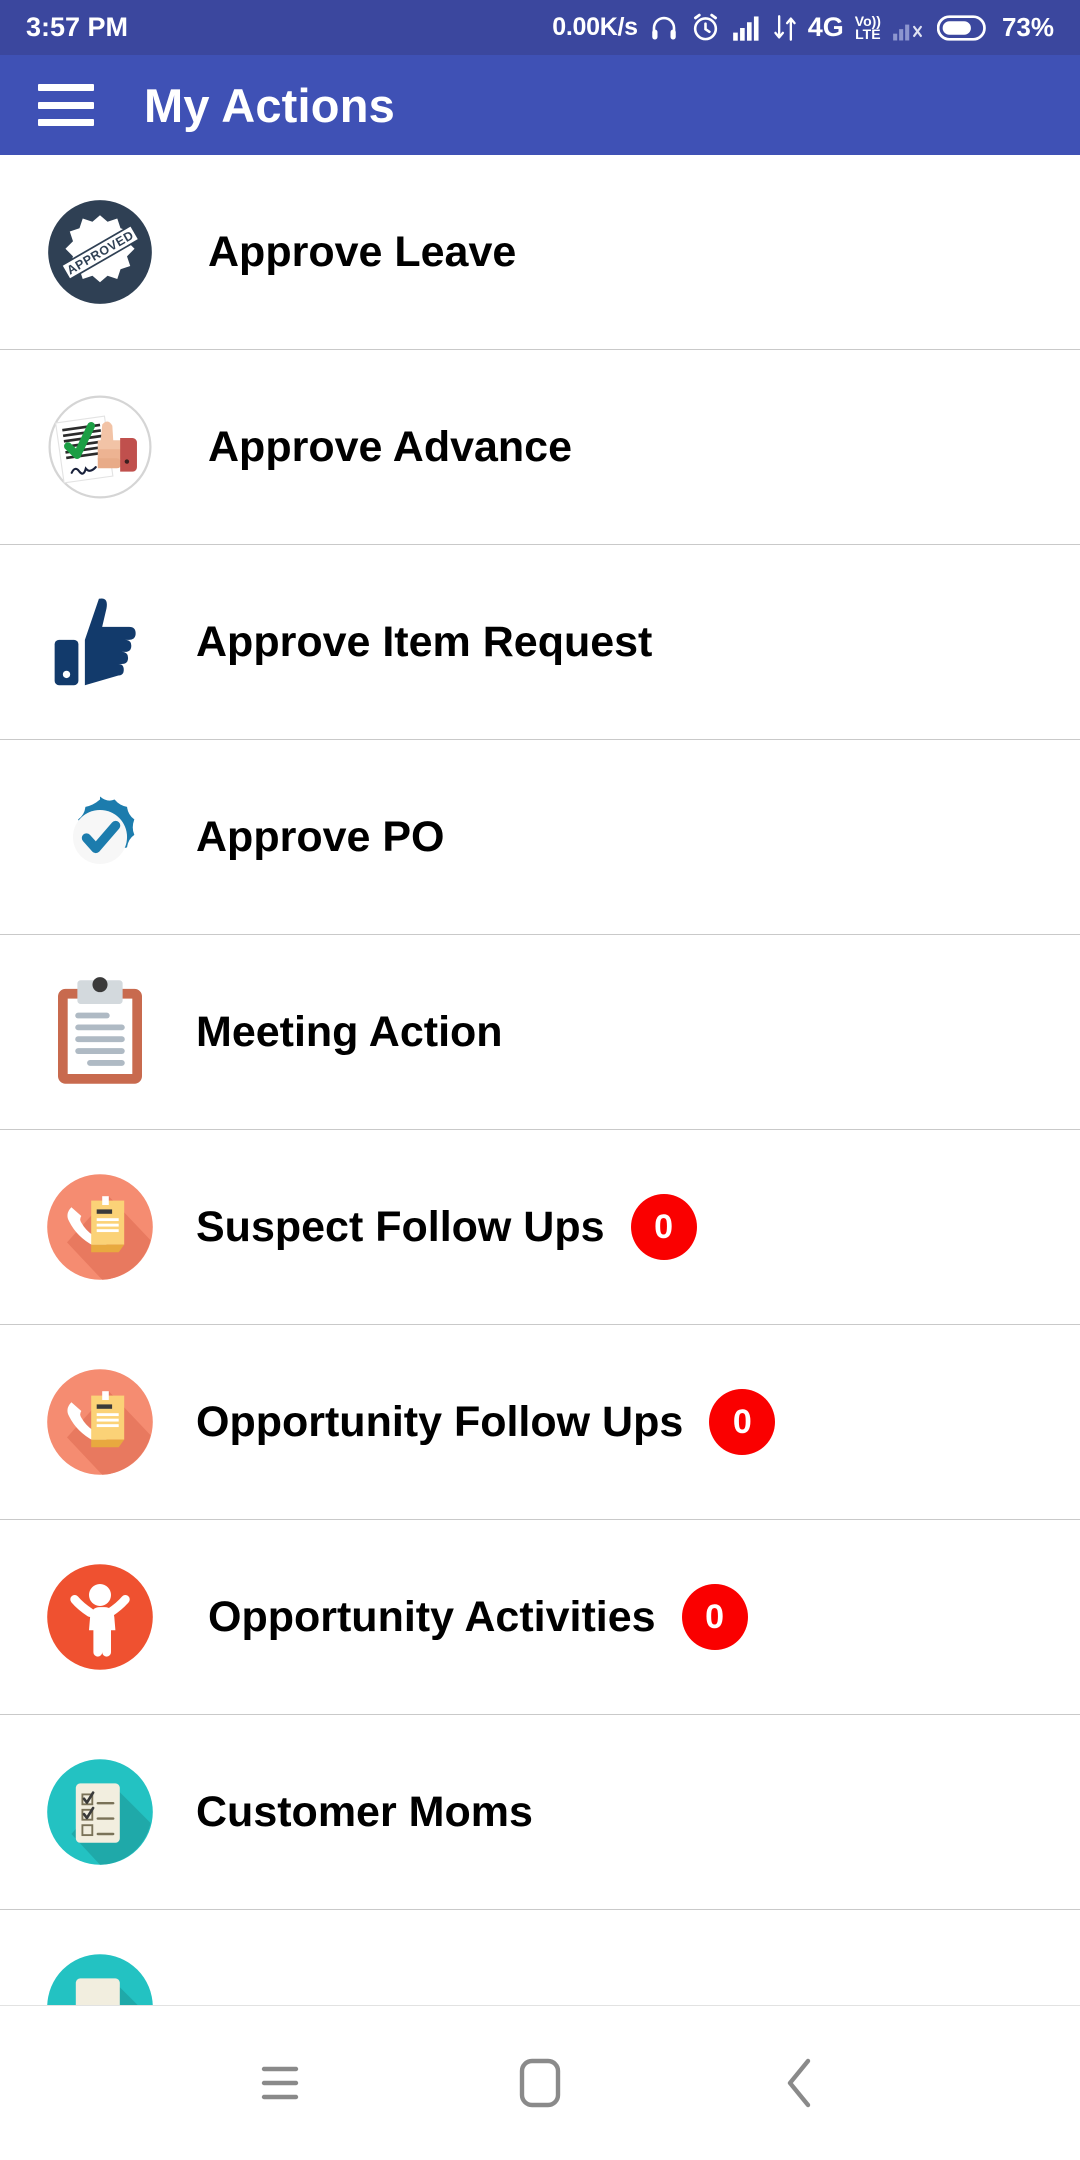 The width and height of the screenshot is (1080, 2160). What do you see at coordinates (100, 837) in the screenshot?
I see `verified-badge-icon` at bounding box center [100, 837].